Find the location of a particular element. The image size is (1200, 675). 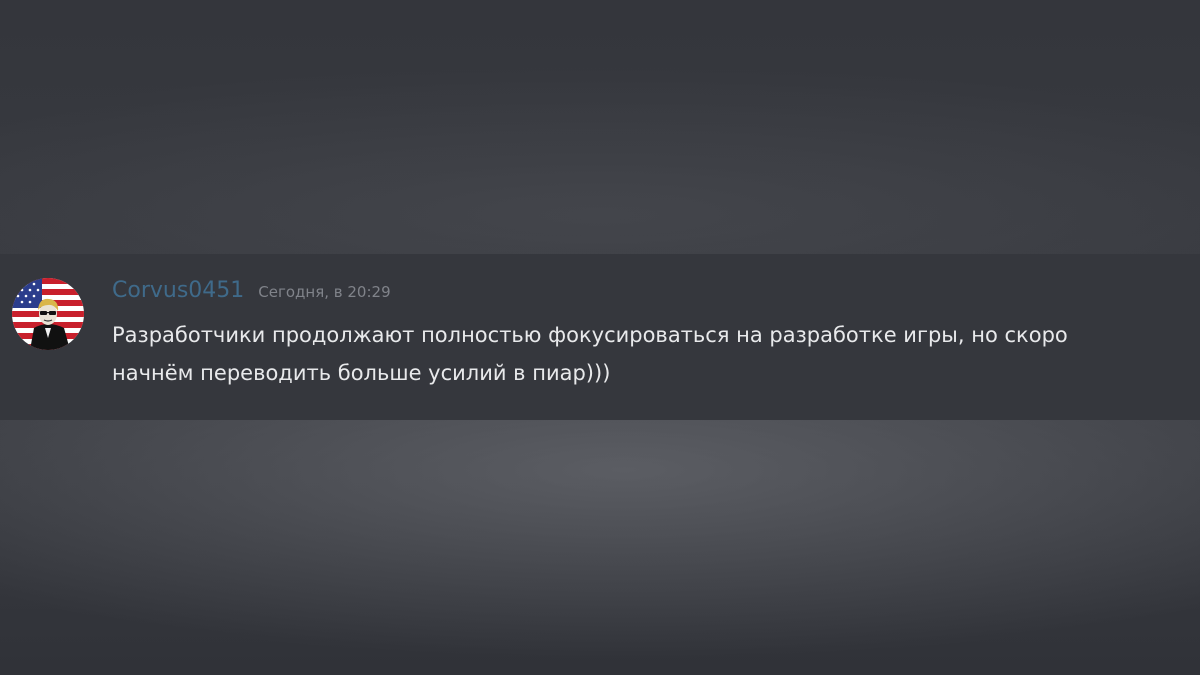

user-avatar is located at coordinates (48, 314).